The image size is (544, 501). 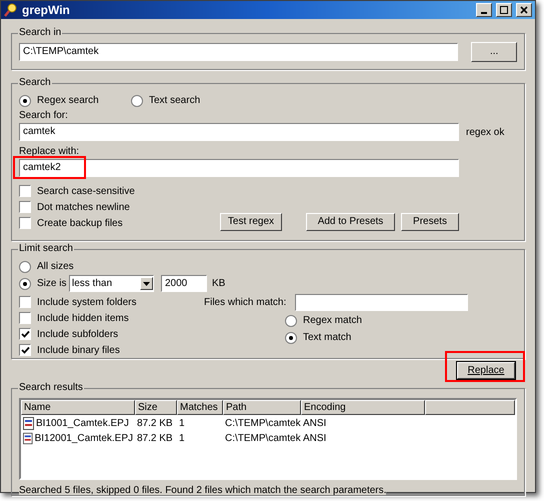 I want to click on radio-label: Text match, so click(x=327, y=338).